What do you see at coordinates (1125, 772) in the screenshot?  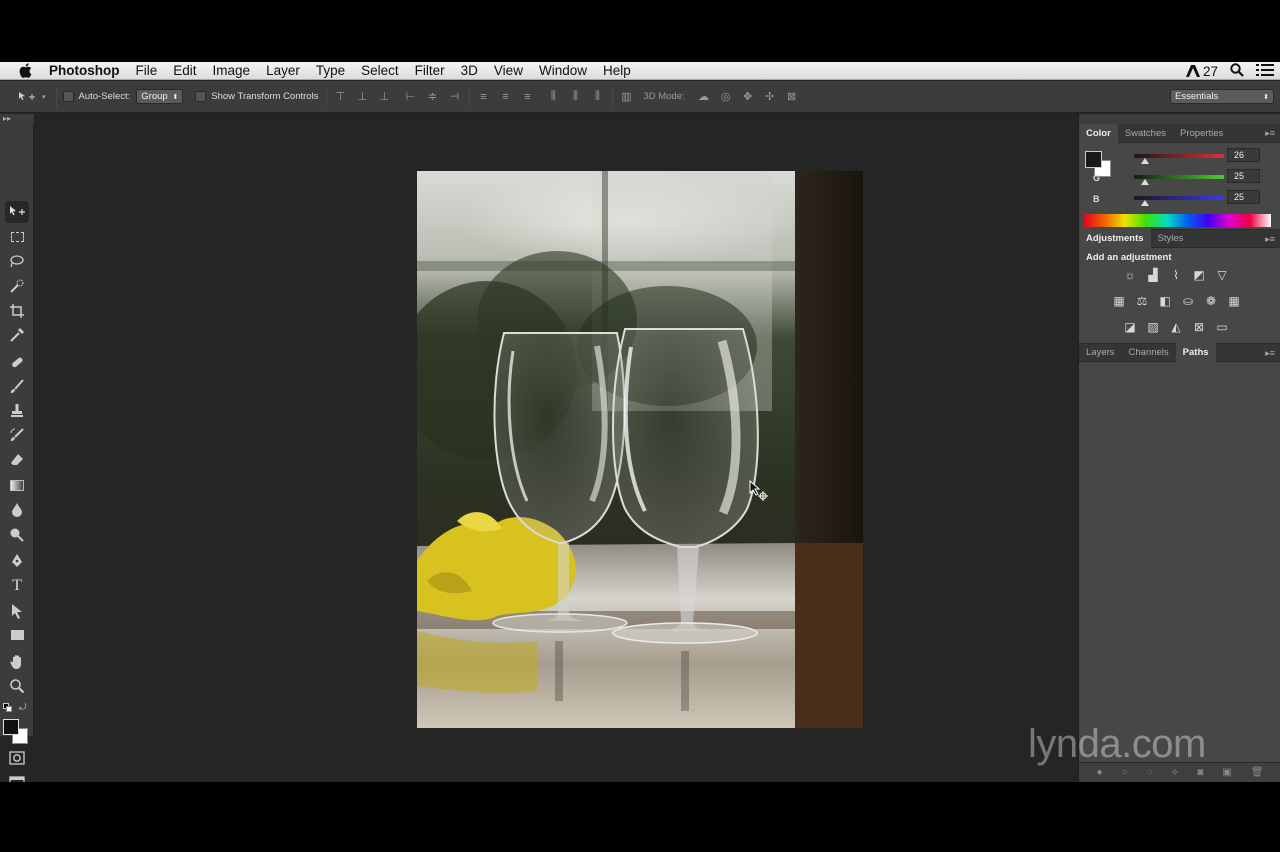 I see `stroke-path-icon: ○` at bounding box center [1125, 772].